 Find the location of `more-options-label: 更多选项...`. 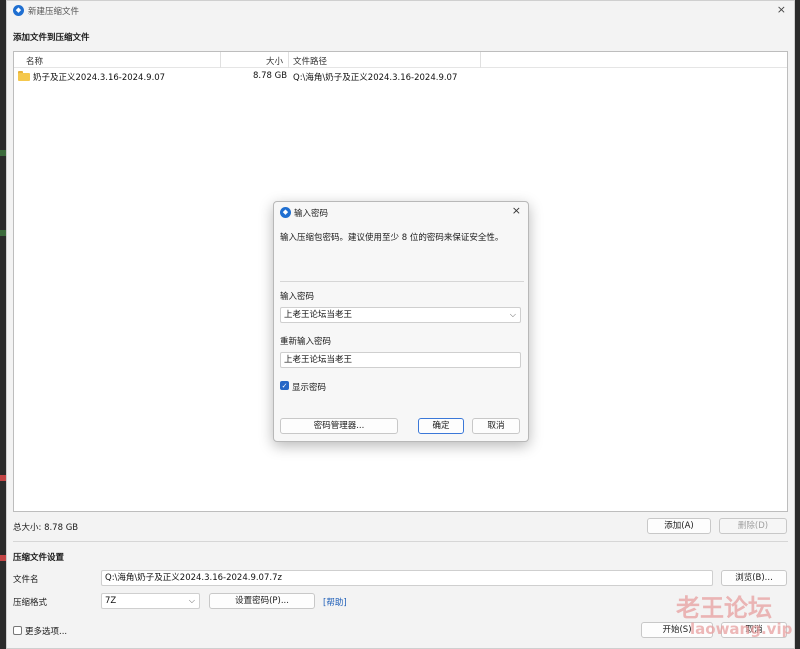

more-options-label: 更多选项... is located at coordinates (46, 631).